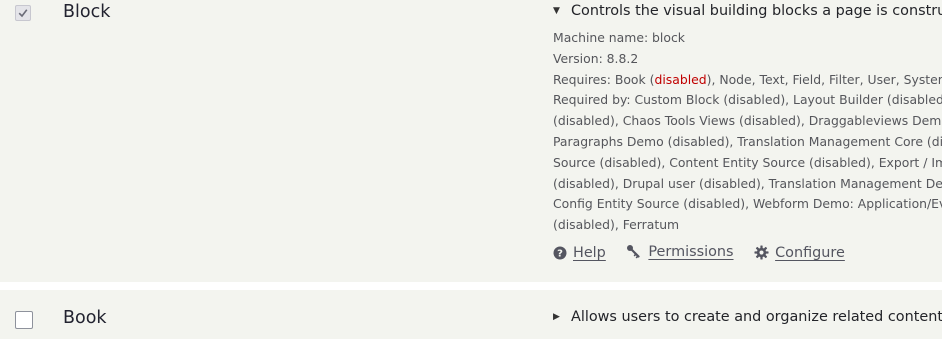  Describe the element at coordinates (761, 252) in the screenshot. I see `gear-icon` at that location.